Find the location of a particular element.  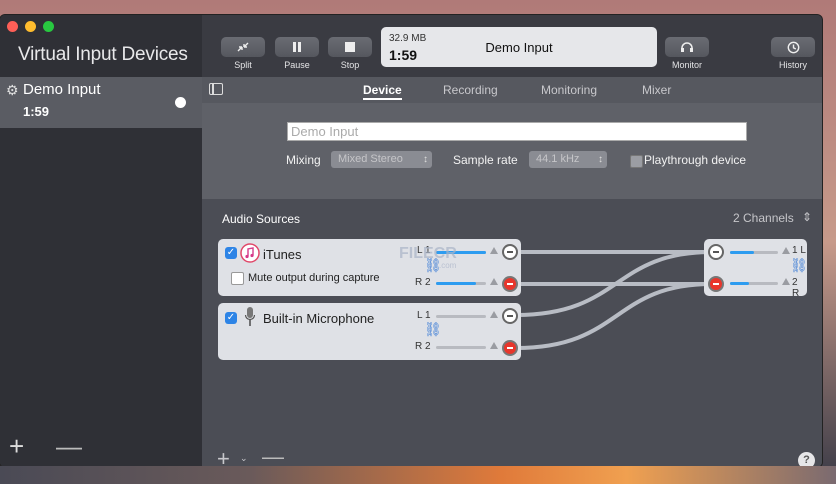

history-button is located at coordinates (793, 47).